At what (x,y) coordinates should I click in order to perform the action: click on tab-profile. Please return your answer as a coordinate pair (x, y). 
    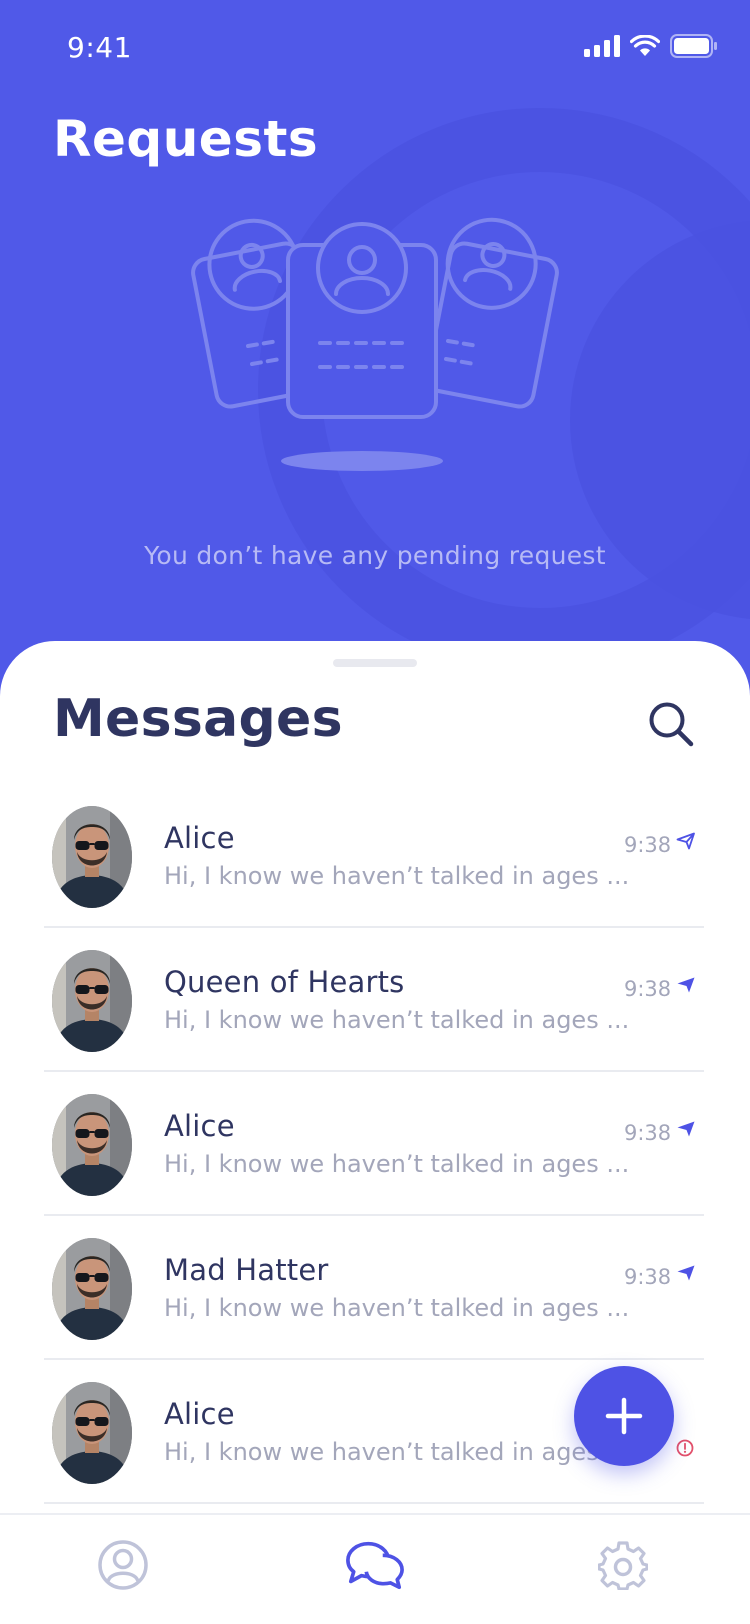
    Looking at the image, I should click on (123, 1565).